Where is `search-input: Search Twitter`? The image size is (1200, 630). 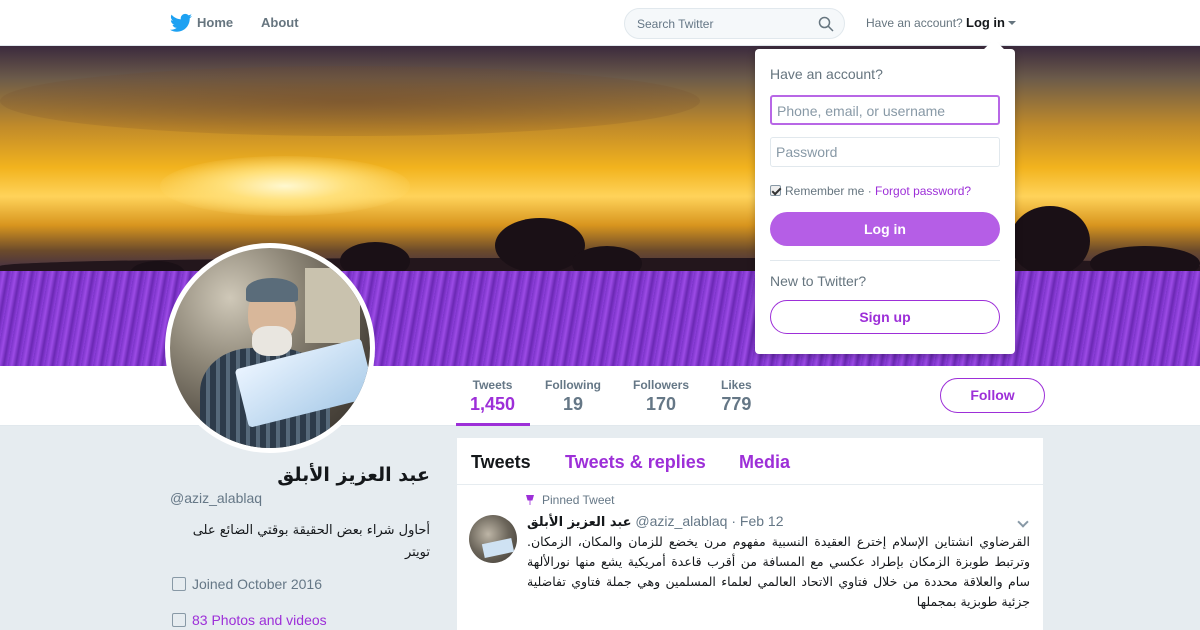 search-input: Search Twitter is located at coordinates (734, 23).